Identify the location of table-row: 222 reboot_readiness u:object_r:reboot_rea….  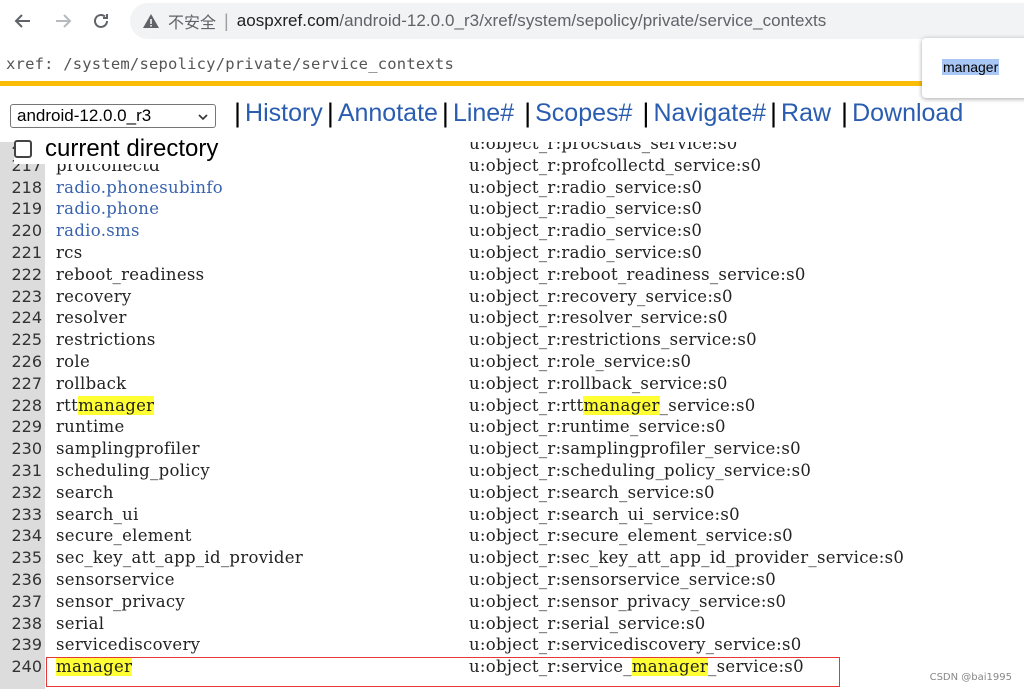
(512, 276).